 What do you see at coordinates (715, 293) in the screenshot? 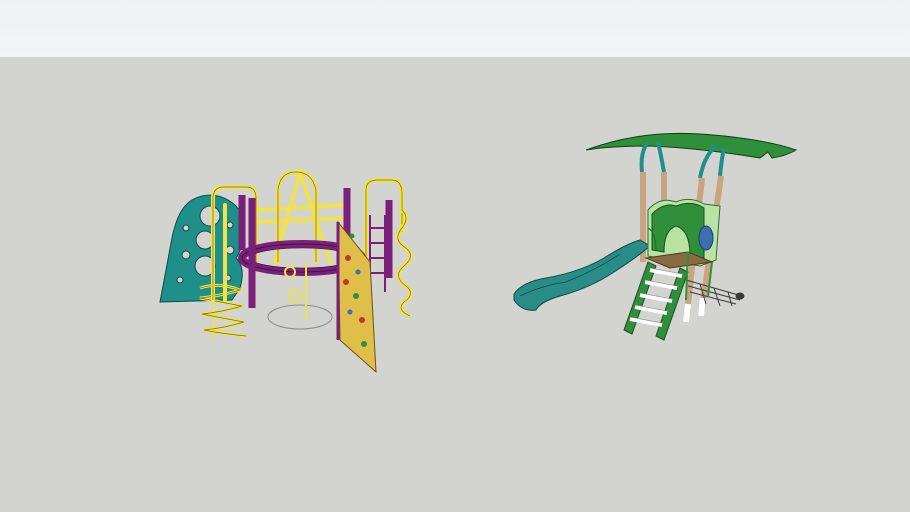
I see `rope-net` at bounding box center [715, 293].